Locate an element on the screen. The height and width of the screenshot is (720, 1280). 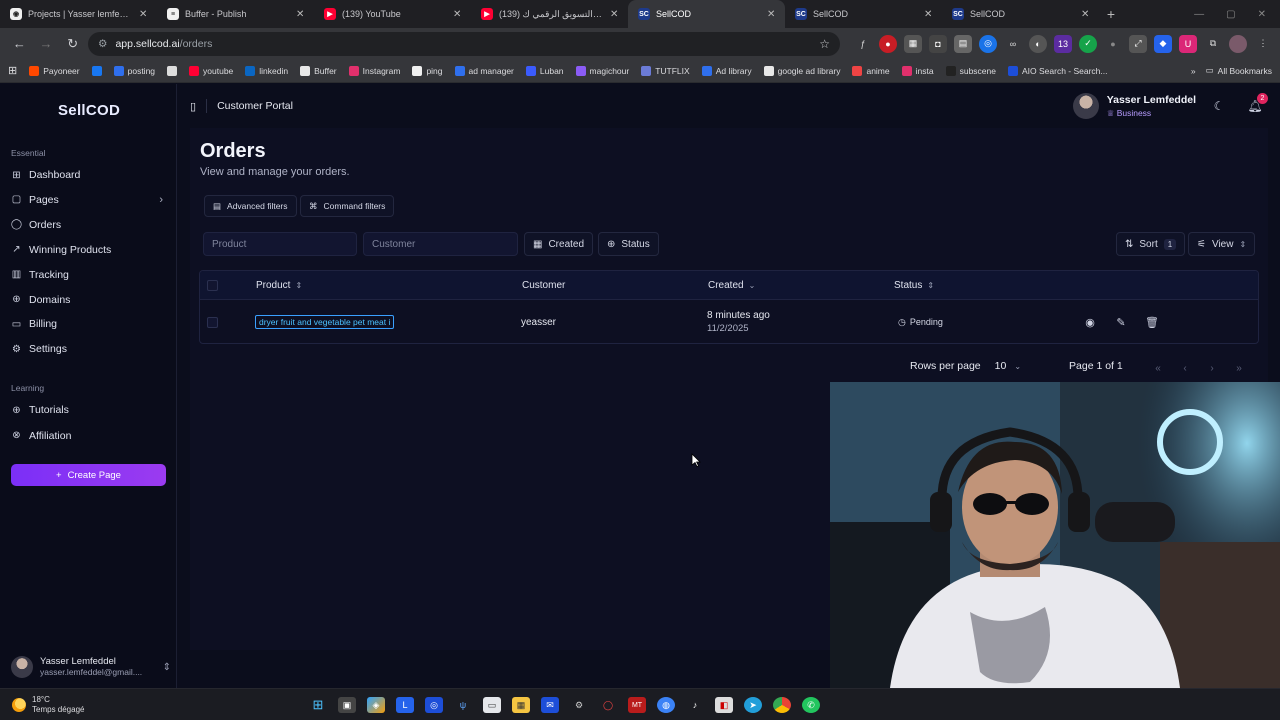
browser-tab: ≡ Buffer - Publish ✕ is located at coordinates (235, 14).